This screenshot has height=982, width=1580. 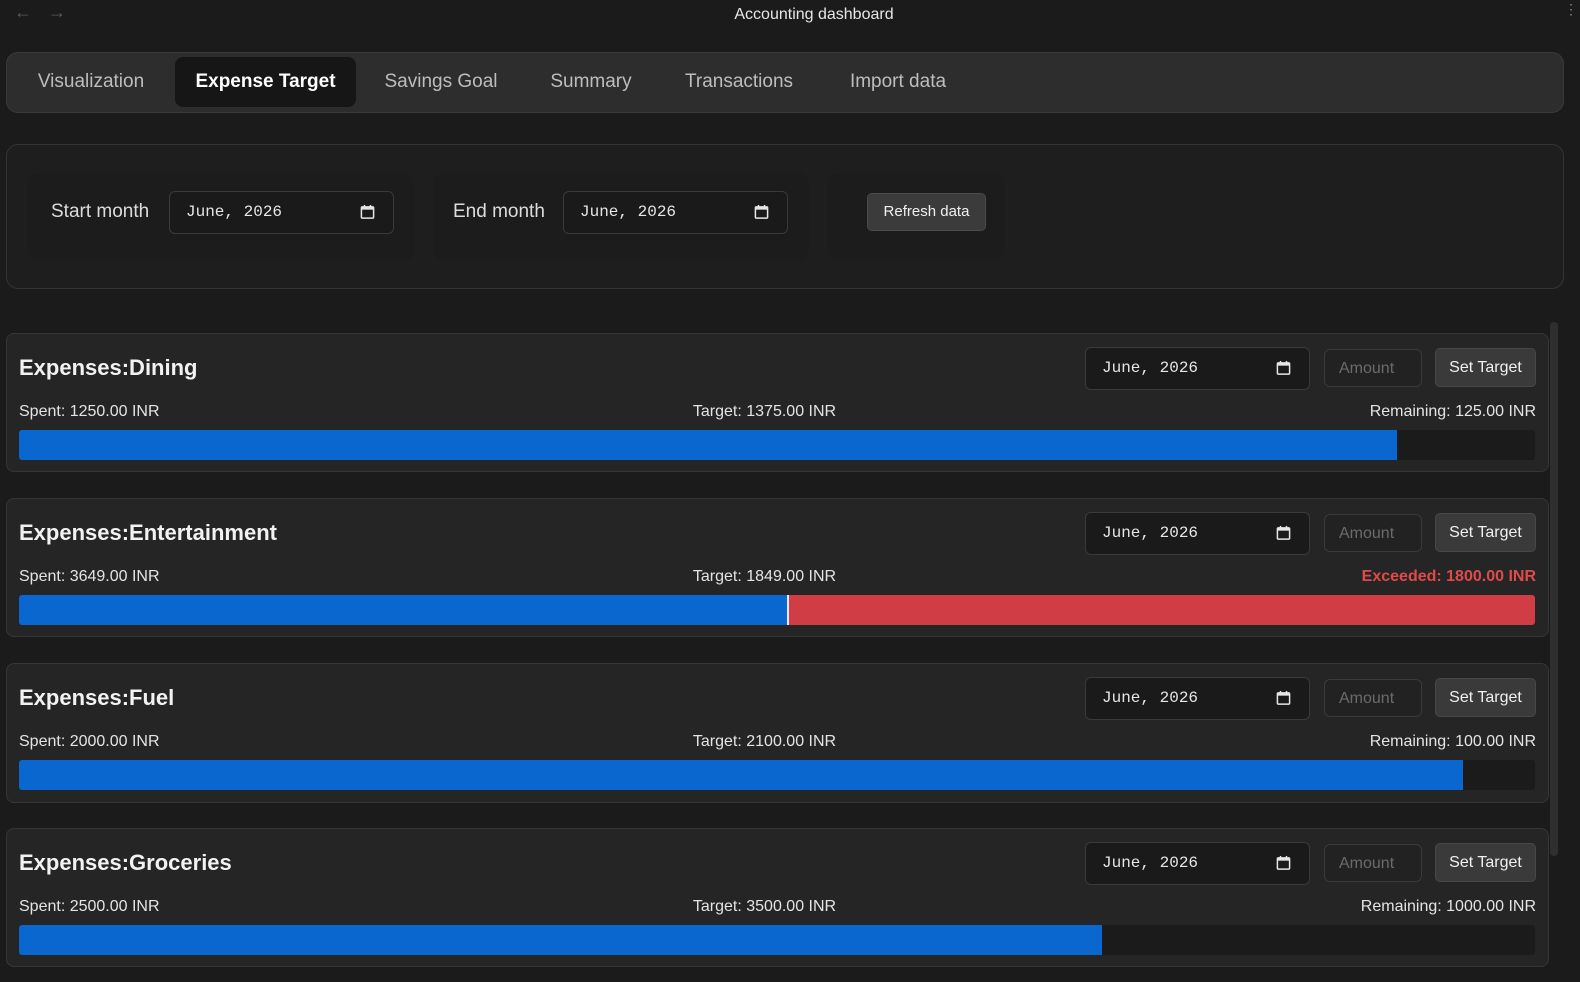 I want to click on exceeded-amount: Exceeded: 1800.00 INR, so click(x=1448, y=576).